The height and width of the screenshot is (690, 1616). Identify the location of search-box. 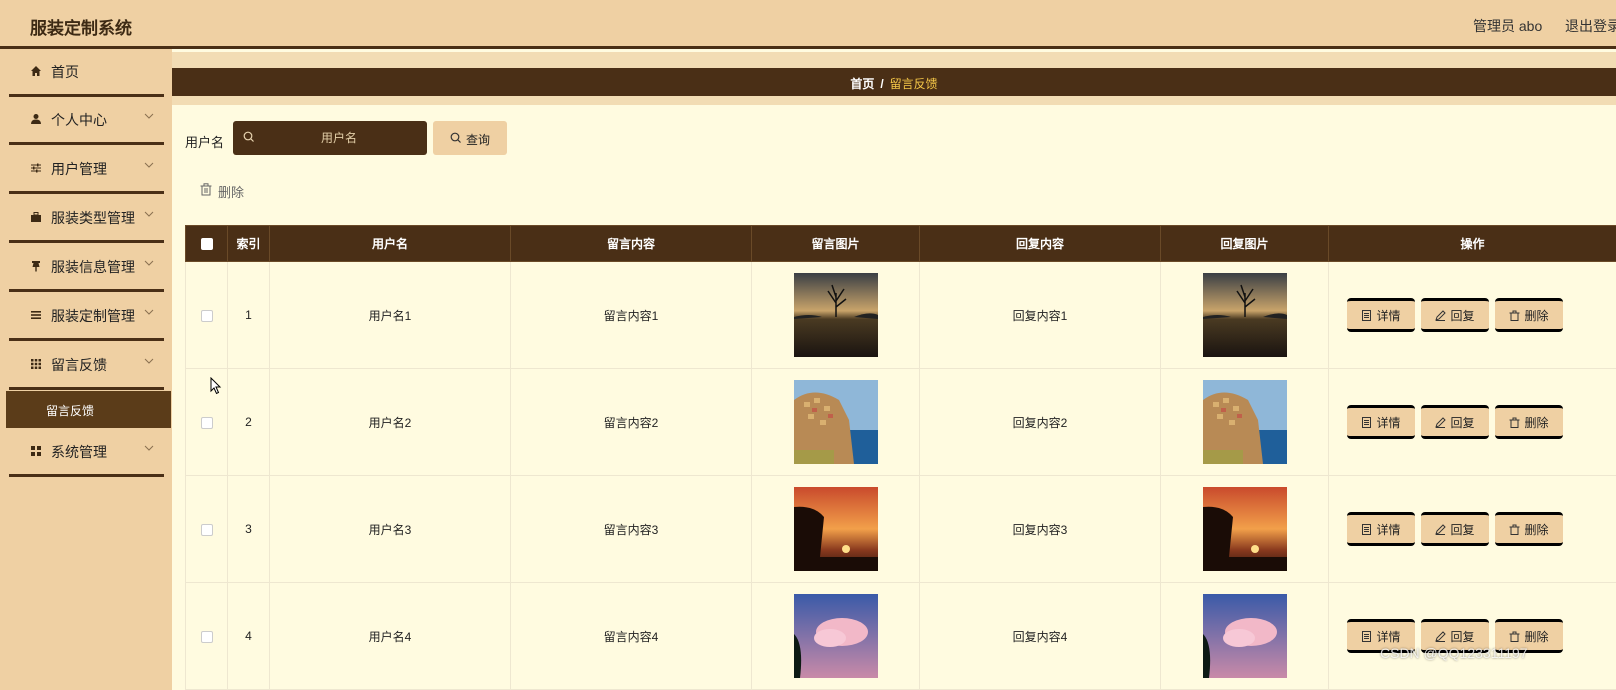
(330, 138).